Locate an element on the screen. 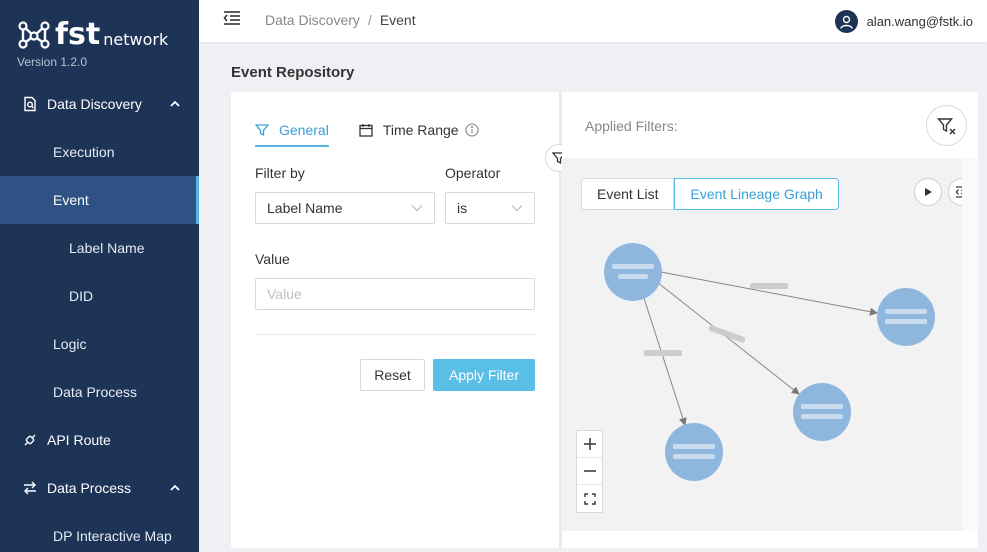 The image size is (987, 552). sidebar-item-data-discovery: Data Discovery is located at coordinates (99, 104).